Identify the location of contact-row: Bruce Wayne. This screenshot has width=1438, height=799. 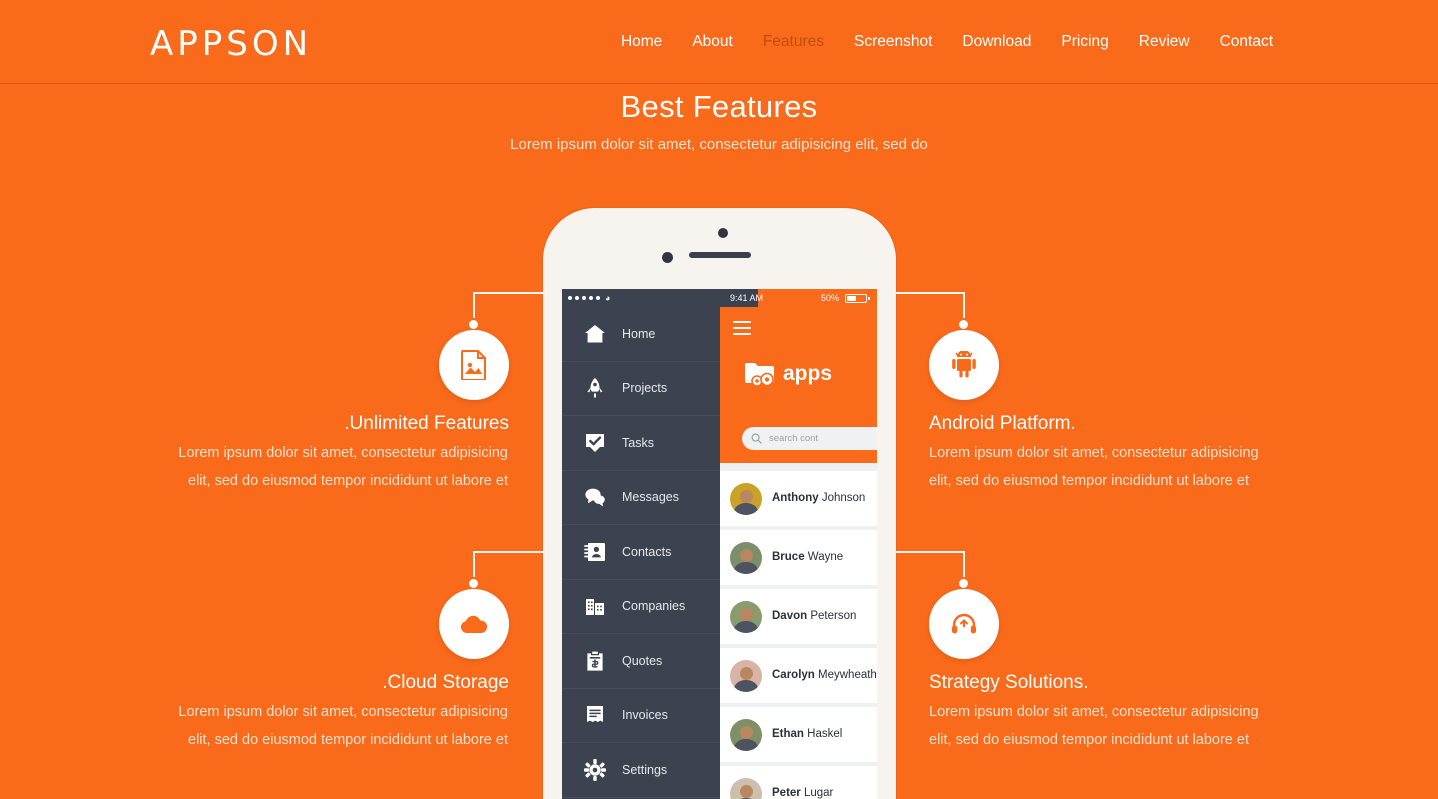
(798, 557).